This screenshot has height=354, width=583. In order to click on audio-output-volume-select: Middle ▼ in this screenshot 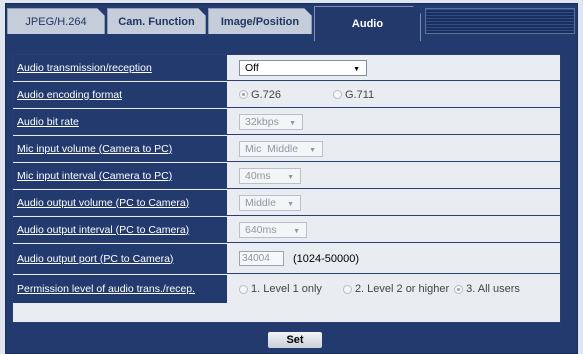, I will do `click(270, 202)`.